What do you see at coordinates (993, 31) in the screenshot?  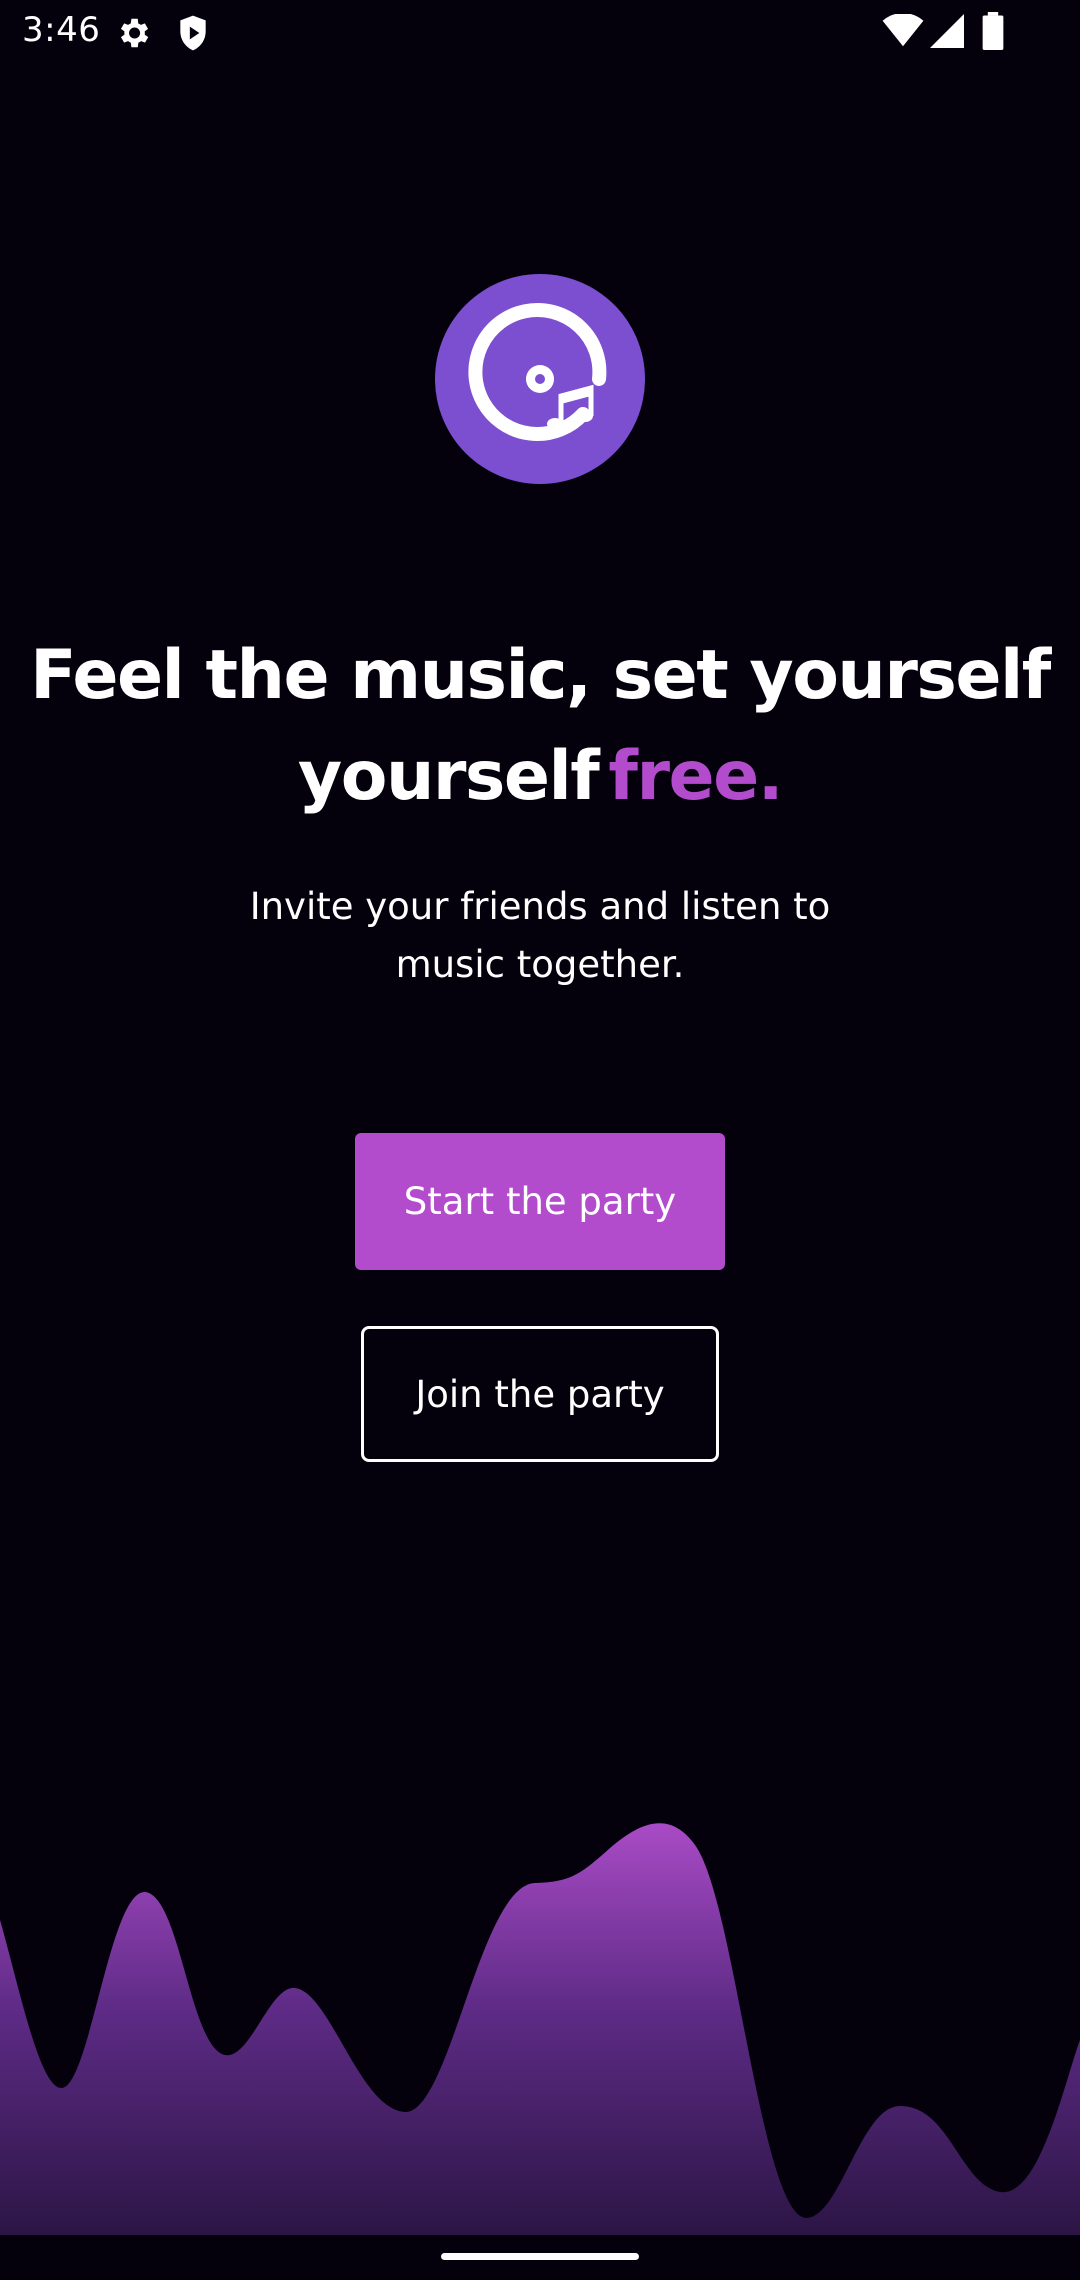 I see `battery-icon` at bounding box center [993, 31].